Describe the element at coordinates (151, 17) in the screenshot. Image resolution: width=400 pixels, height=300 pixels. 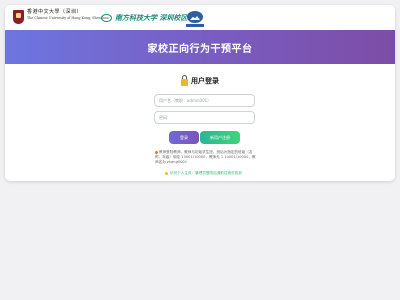
I see `nsu-name: 南方科技大学 深圳校区` at that location.